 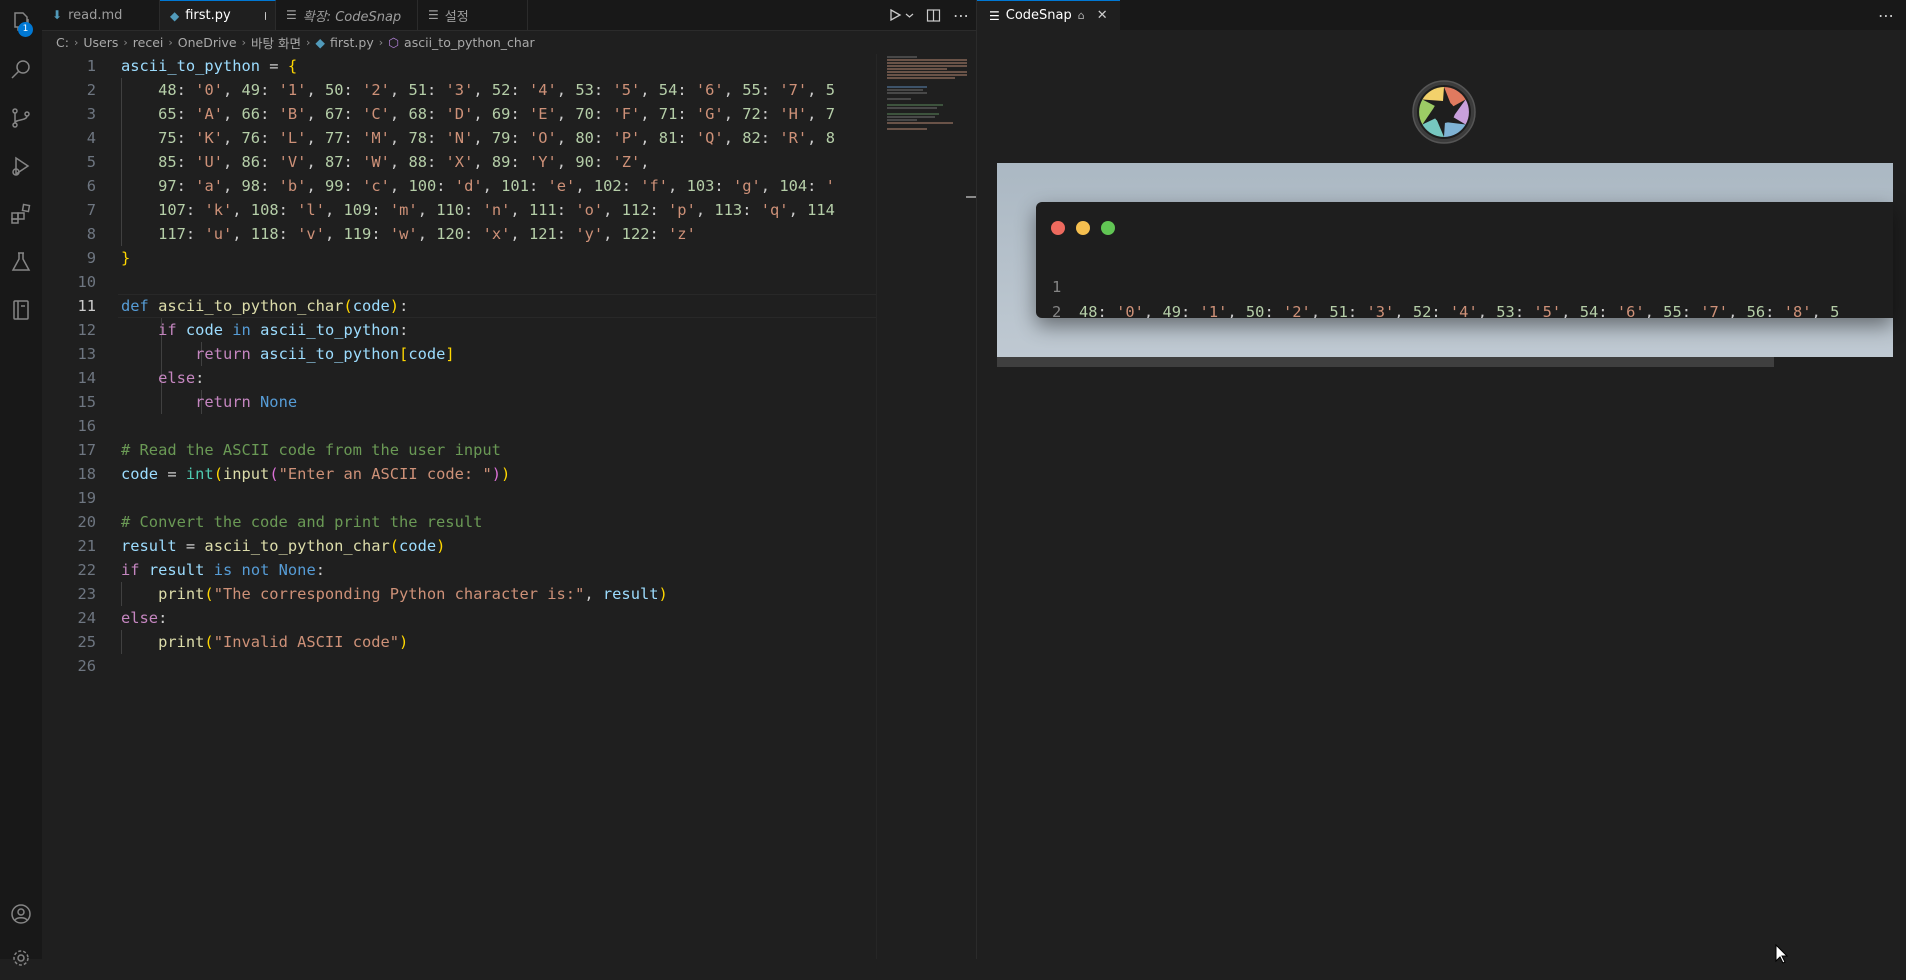 What do you see at coordinates (69, 234) in the screenshot?
I see `line-number: 8` at bounding box center [69, 234].